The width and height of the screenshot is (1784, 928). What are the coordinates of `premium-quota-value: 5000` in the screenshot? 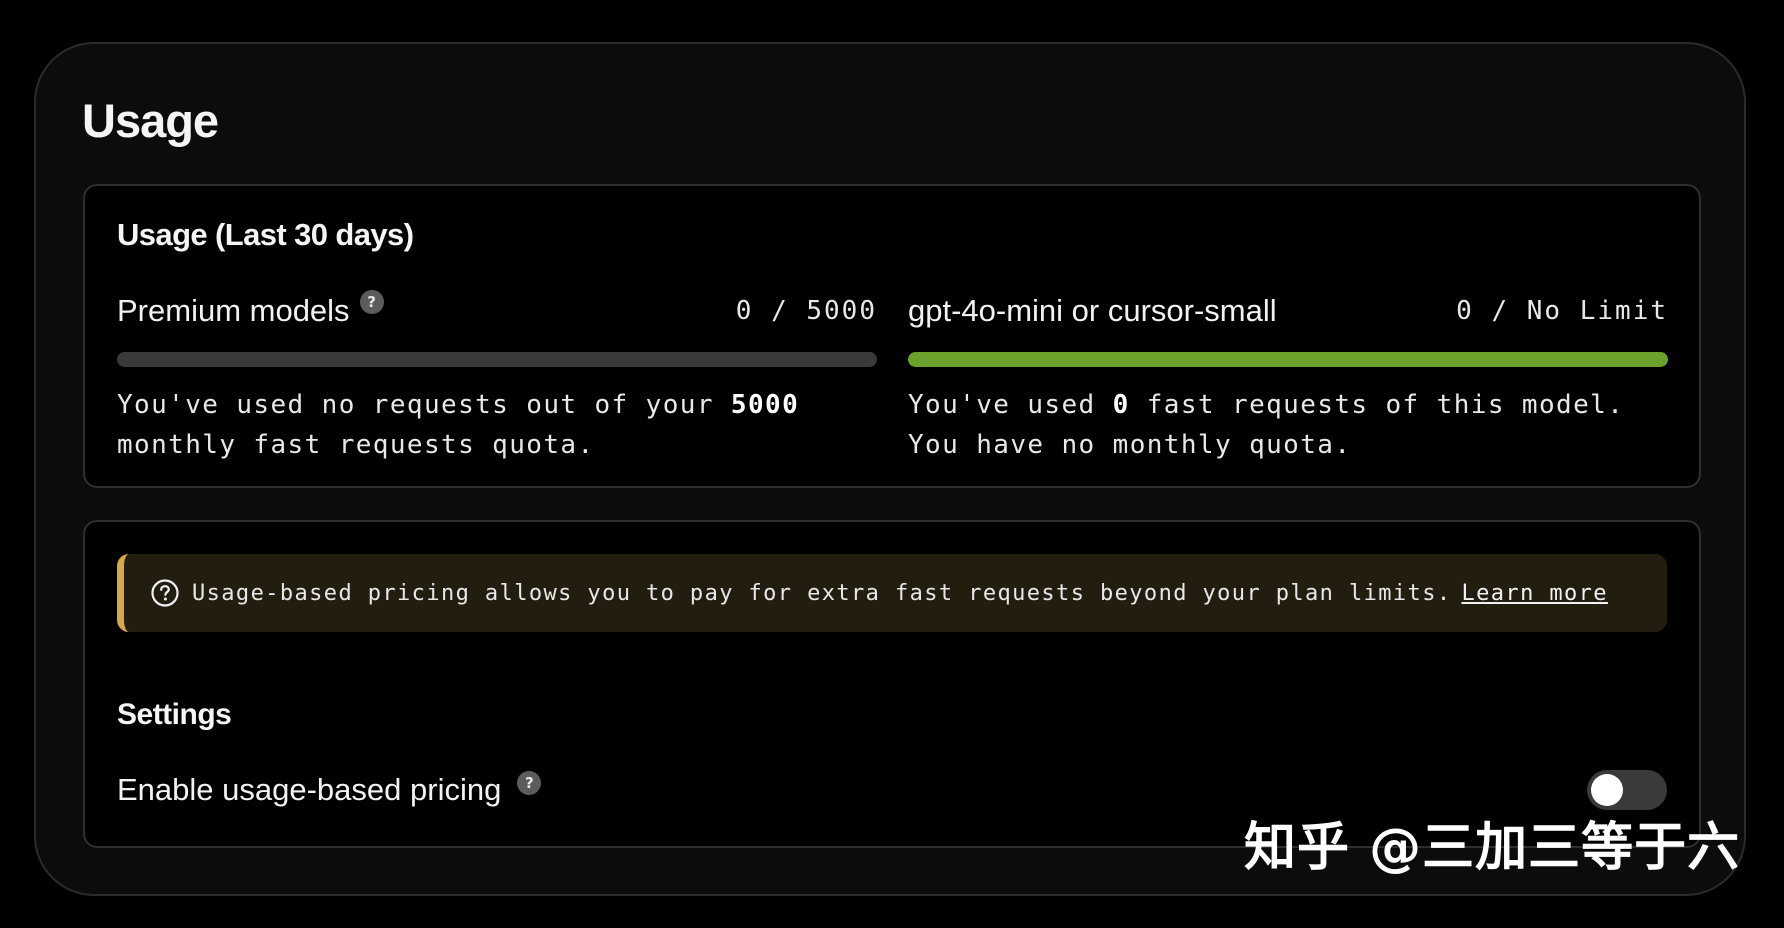 It's located at (765, 405).